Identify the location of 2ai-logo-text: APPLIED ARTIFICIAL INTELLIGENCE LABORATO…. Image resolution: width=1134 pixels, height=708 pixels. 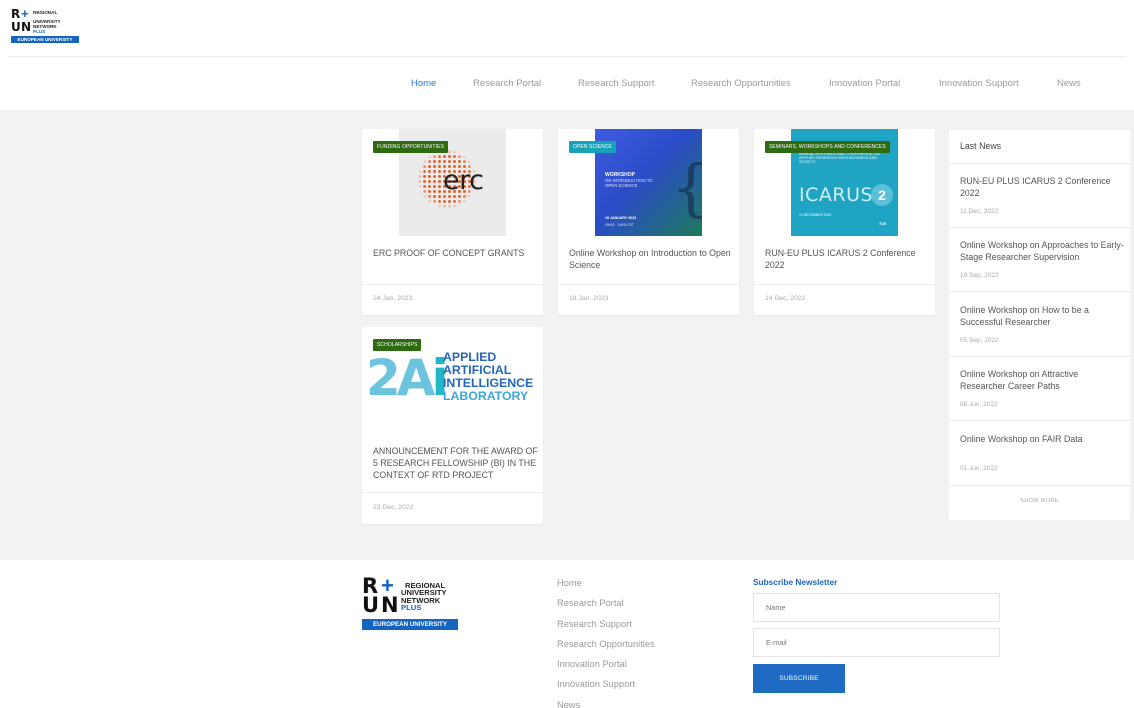
(488, 377).